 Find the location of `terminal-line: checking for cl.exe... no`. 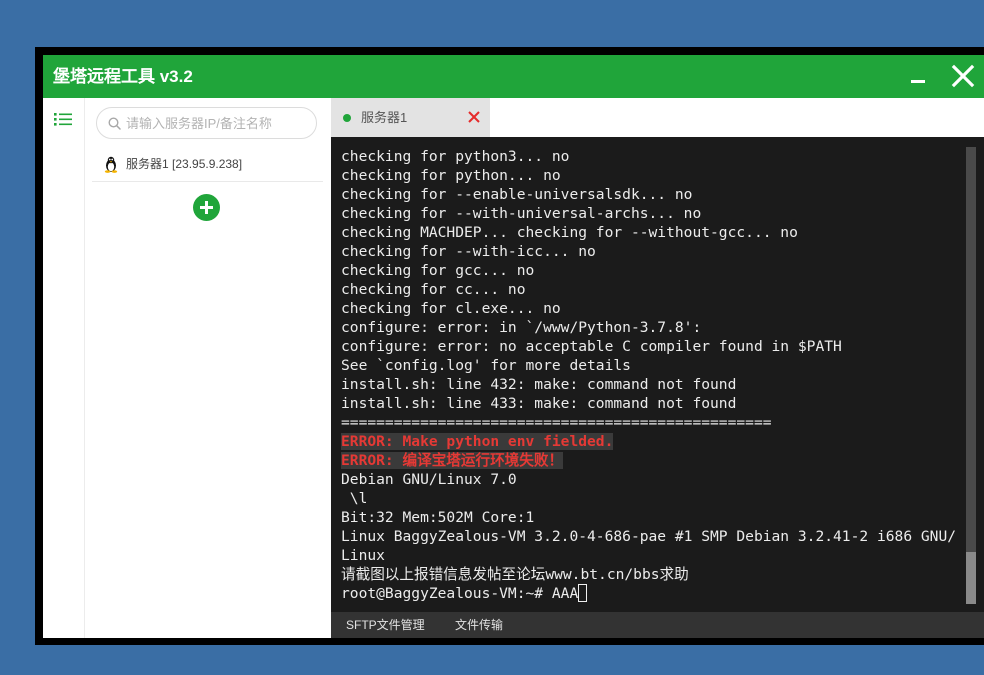

terminal-line: checking for cl.exe... no is located at coordinates (651, 308).